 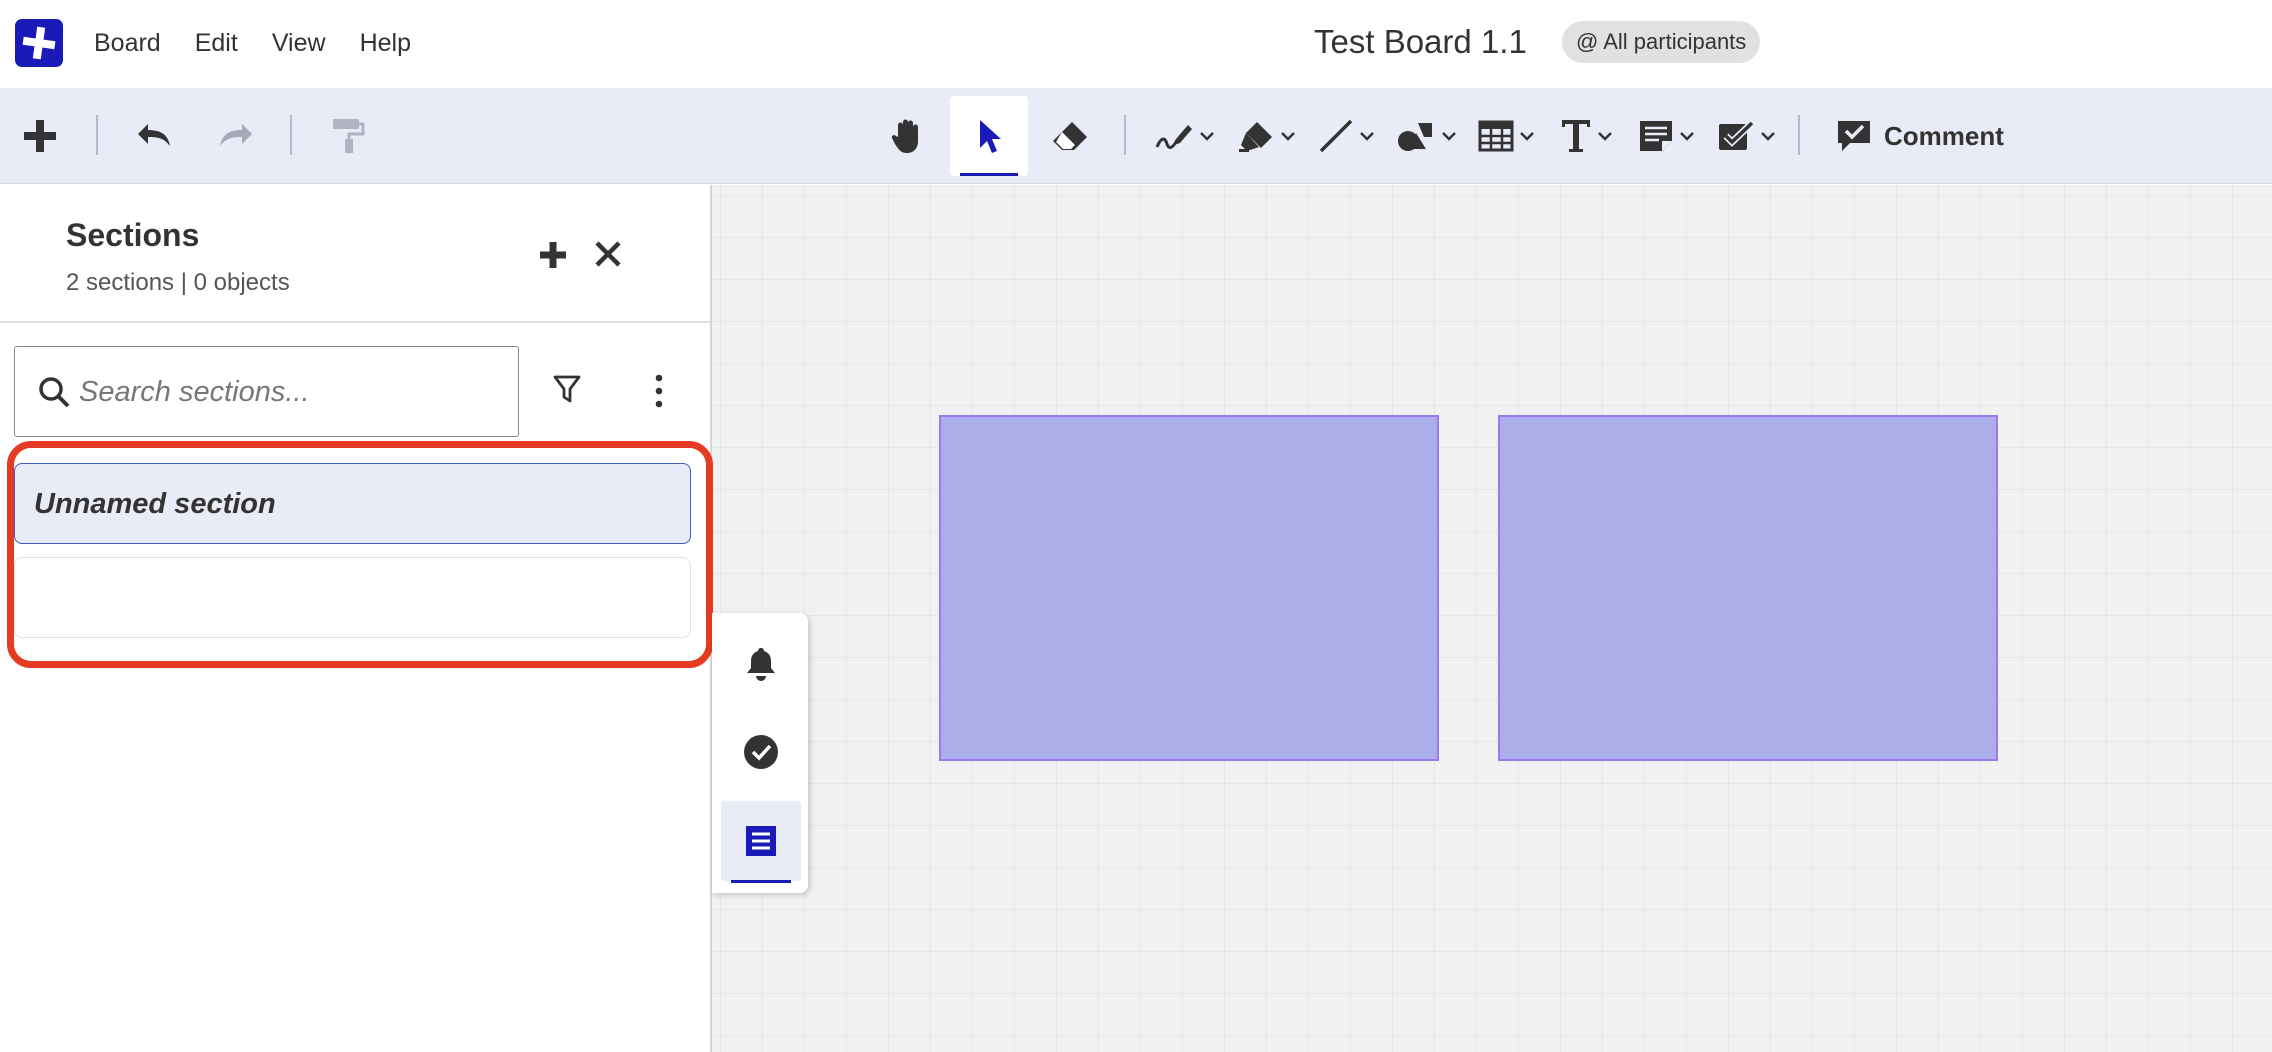 I want to click on menu-view: View, so click(x=299, y=43).